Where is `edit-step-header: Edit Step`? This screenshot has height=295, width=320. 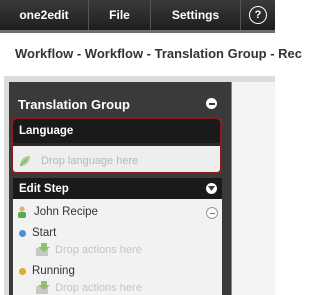 edit-step-header: Edit Step is located at coordinates (117, 188).